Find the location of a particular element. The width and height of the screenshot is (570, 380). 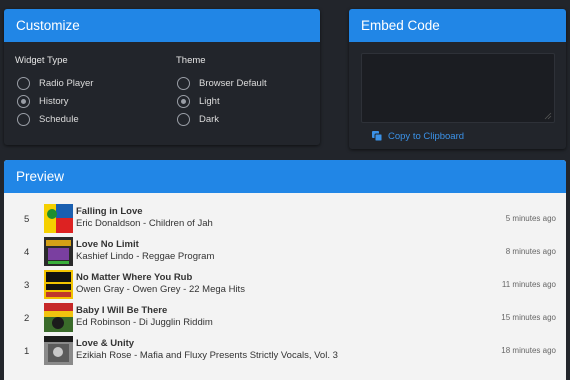

track-subtitle: Owen Gray - Owen Grey - 22 Mega Hits is located at coordinates (160, 289).